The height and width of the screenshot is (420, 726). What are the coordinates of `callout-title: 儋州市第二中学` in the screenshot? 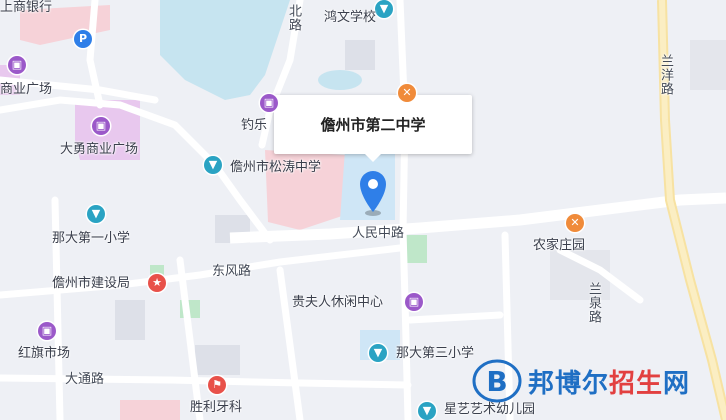 It's located at (373, 125).